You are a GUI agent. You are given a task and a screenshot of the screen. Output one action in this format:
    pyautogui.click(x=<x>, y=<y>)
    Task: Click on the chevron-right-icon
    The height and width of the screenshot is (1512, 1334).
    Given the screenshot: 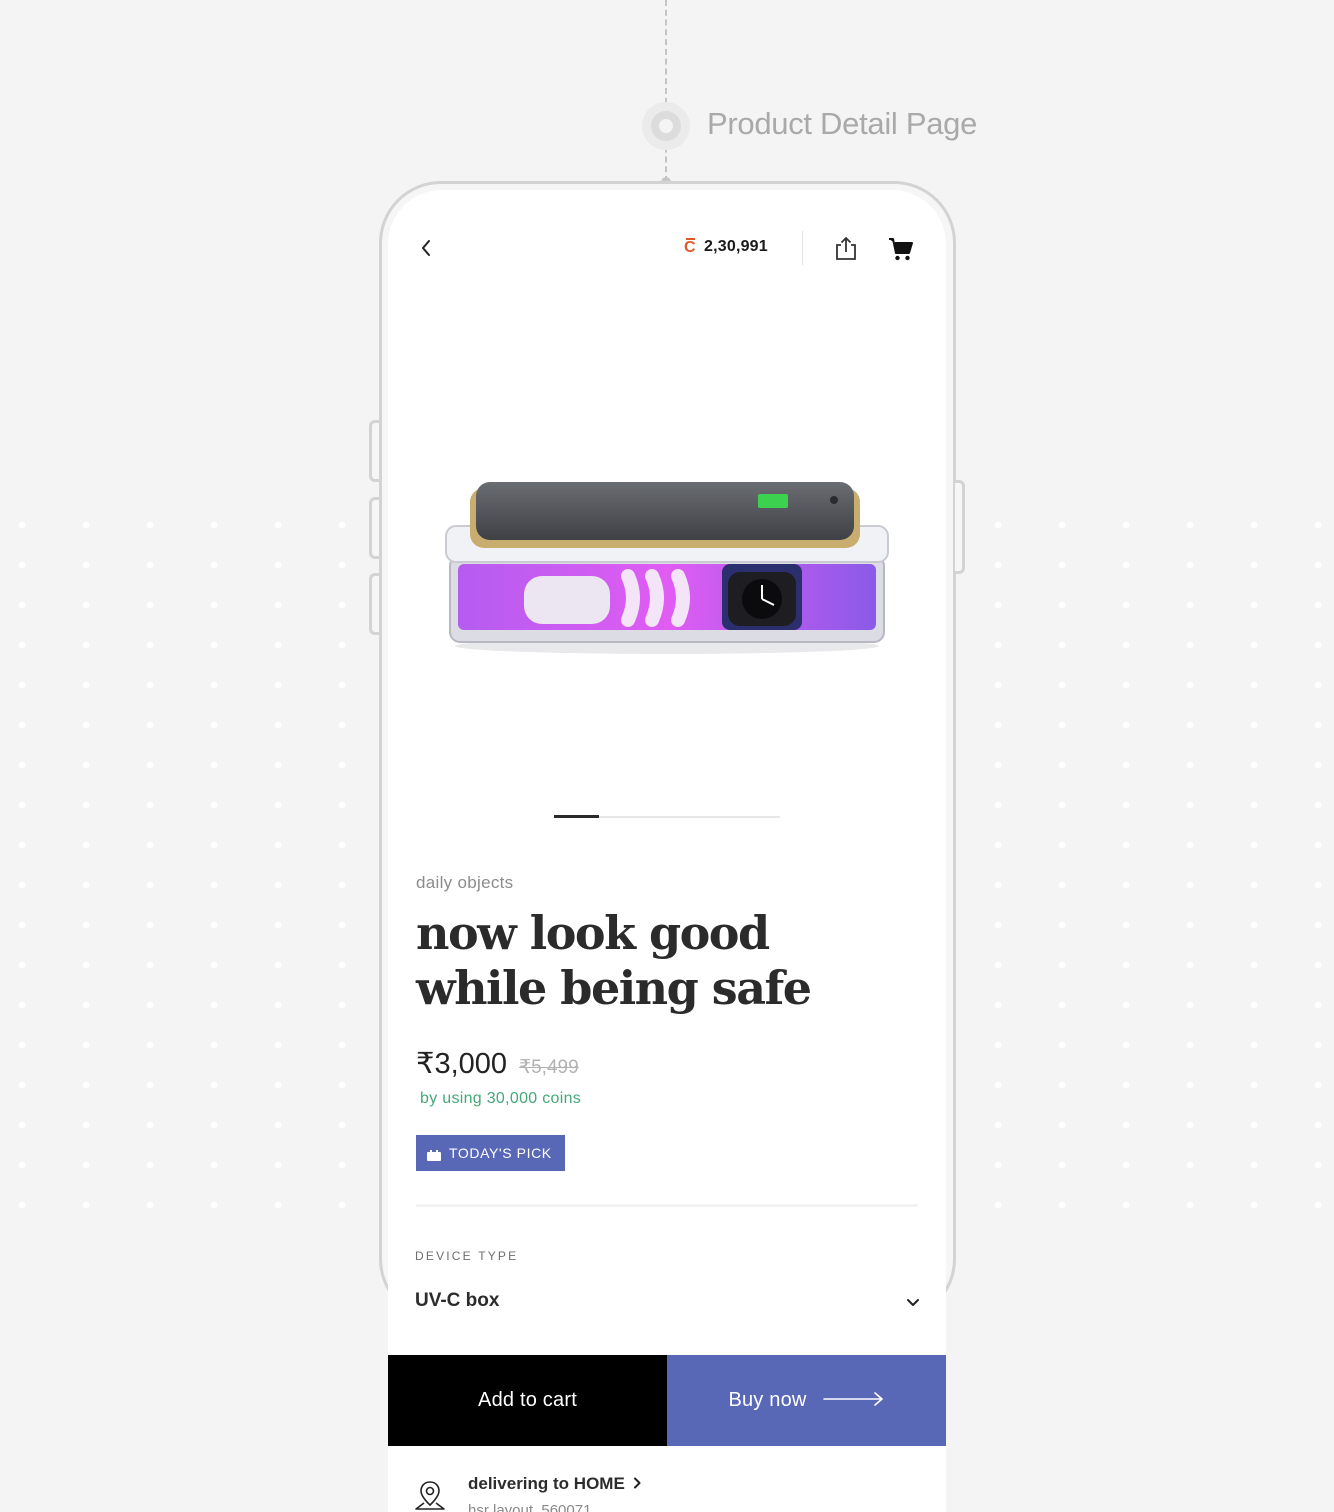 What is the action you would take?
    pyautogui.click(x=637, y=1484)
    